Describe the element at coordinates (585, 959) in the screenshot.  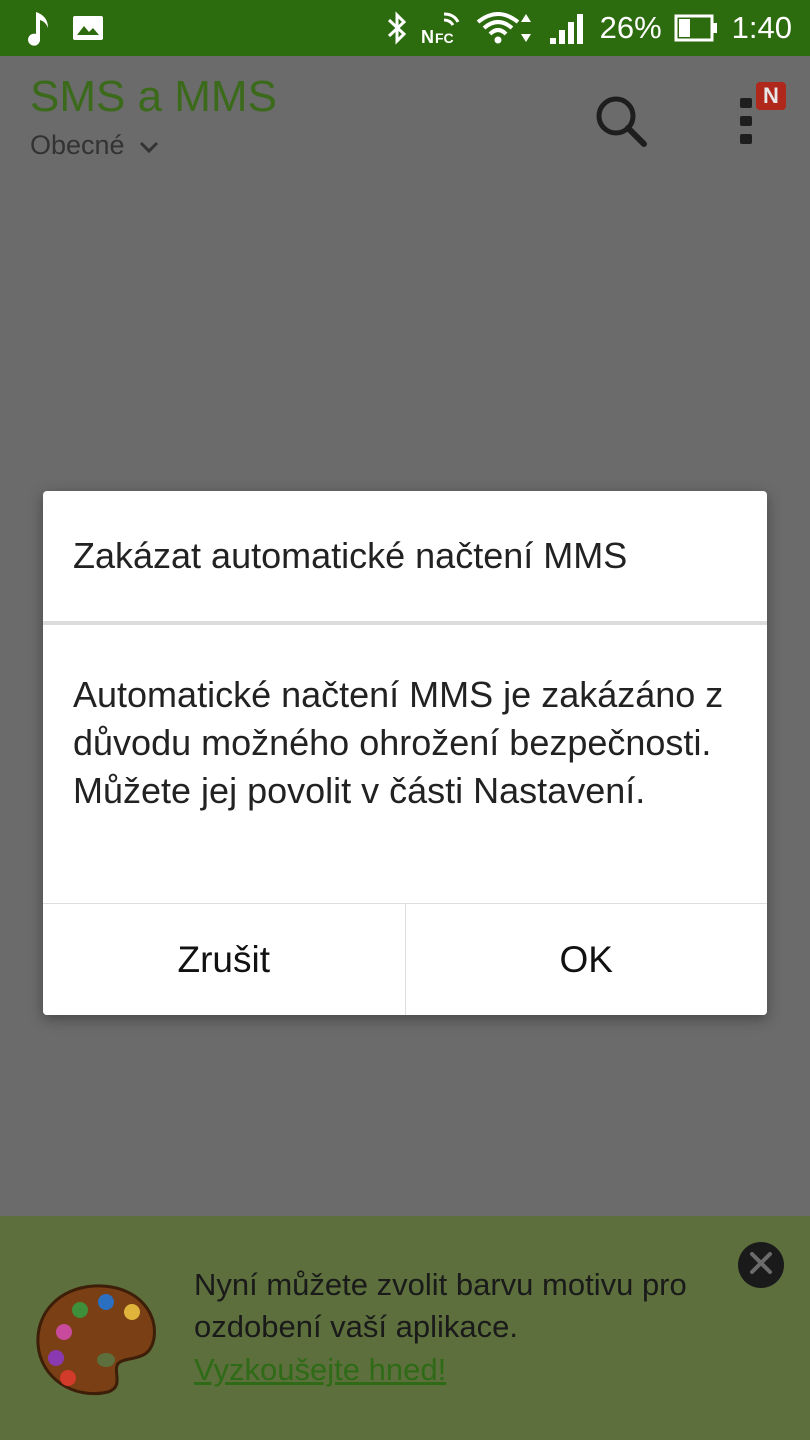
I see `ok-button: OK` at that location.